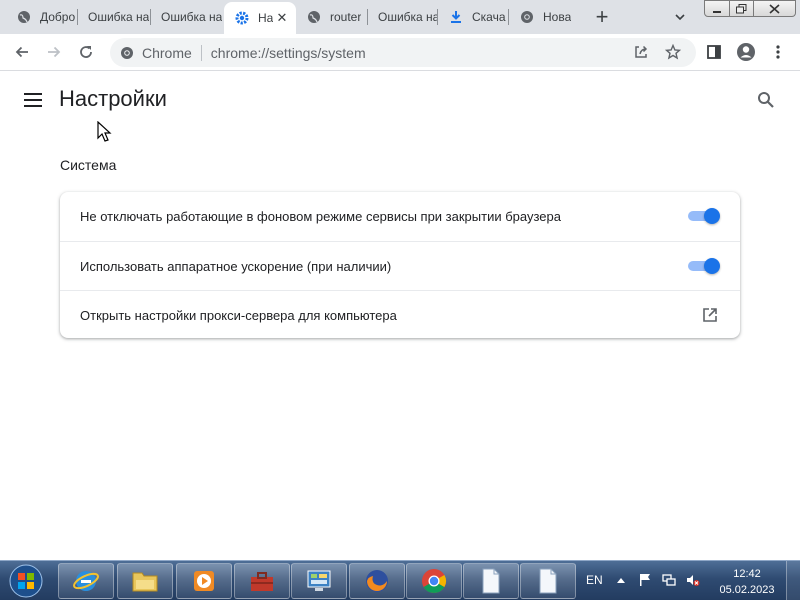 Image resolution: width=800 pixels, height=600 pixels. Describe the element at coordinates (594, 580) in the screenshot. I see `language-indicator: EN` at that location.